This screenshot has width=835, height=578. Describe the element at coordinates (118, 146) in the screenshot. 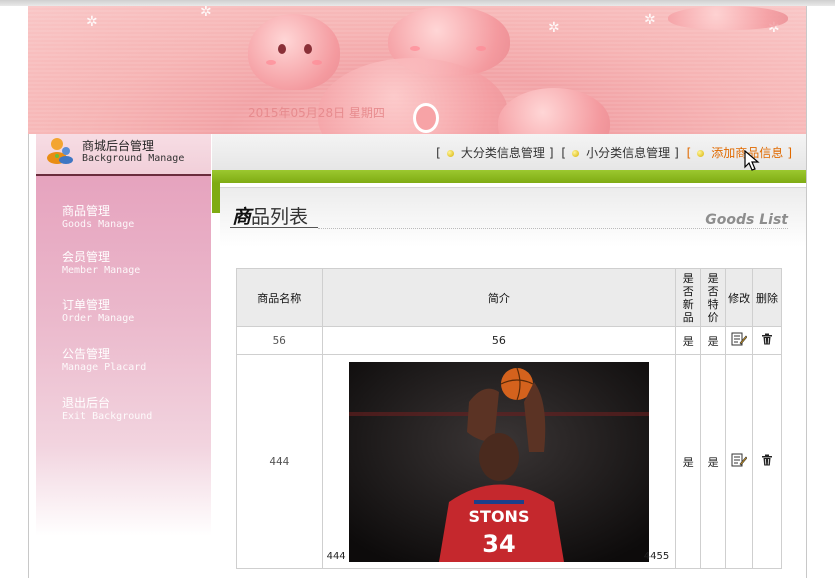

I see `logo-title-cn: 商城后台管理` at that location.